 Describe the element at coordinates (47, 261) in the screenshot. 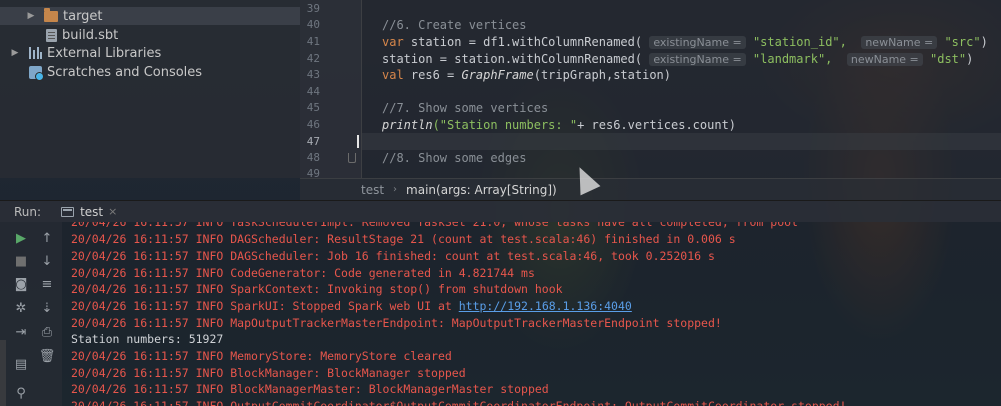

I see `down-arrow-icon: ↓` at that location.